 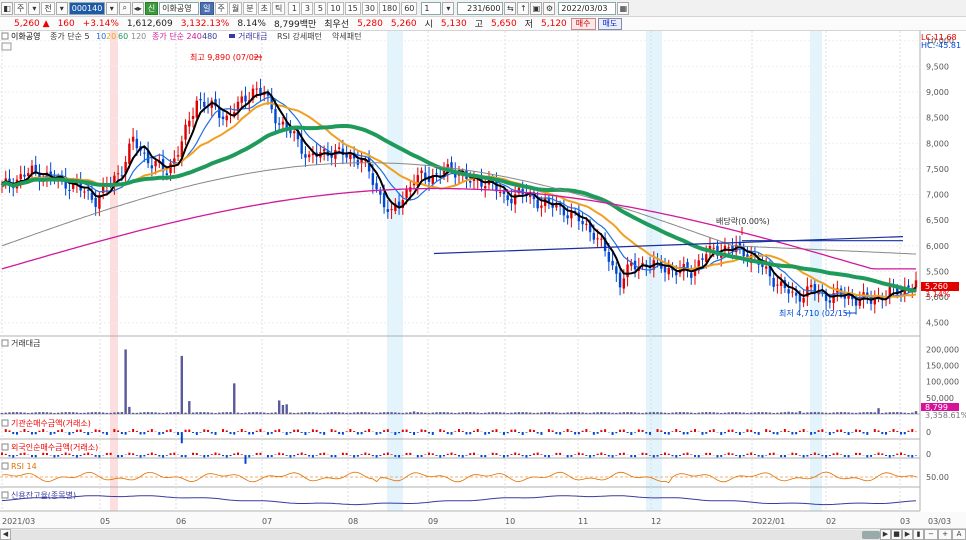 What do you see at coordinates (871, 534) in the screenshot?
I see `scroll-thumb` at bounding box center [871, 534].